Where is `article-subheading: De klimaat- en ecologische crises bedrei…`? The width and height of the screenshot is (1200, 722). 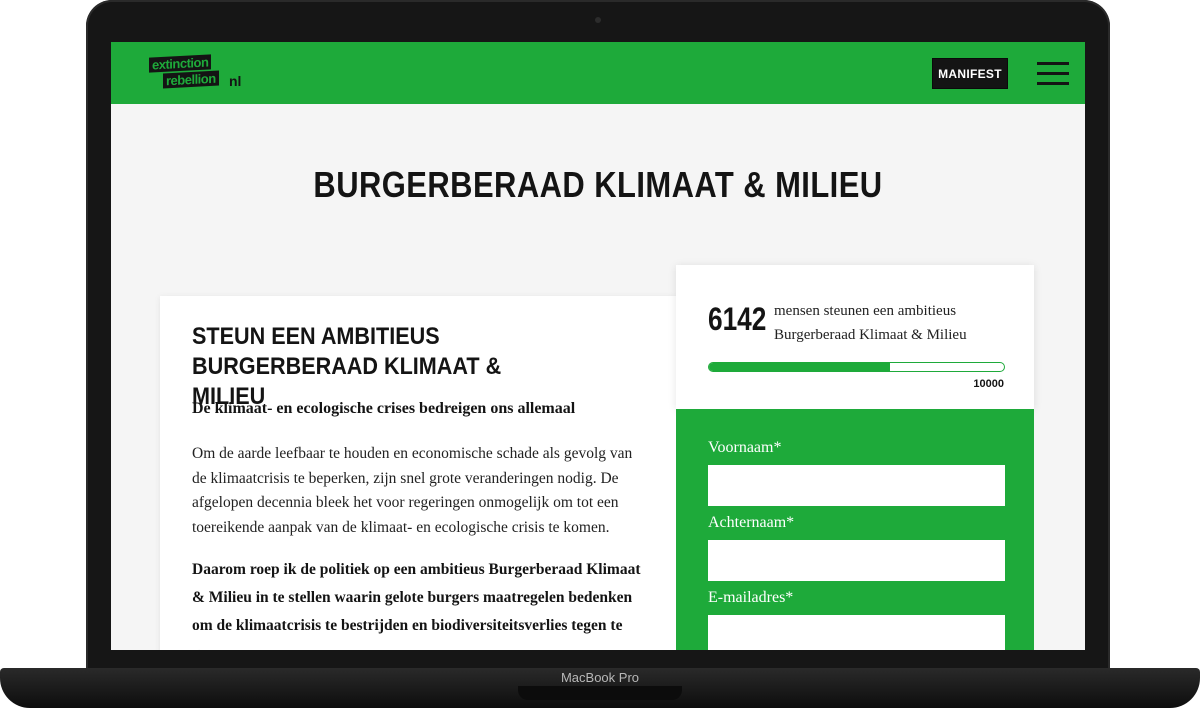 article-subheading: De klimaat- en ecologische crises bedrei… is located at coordinates (384, 408).